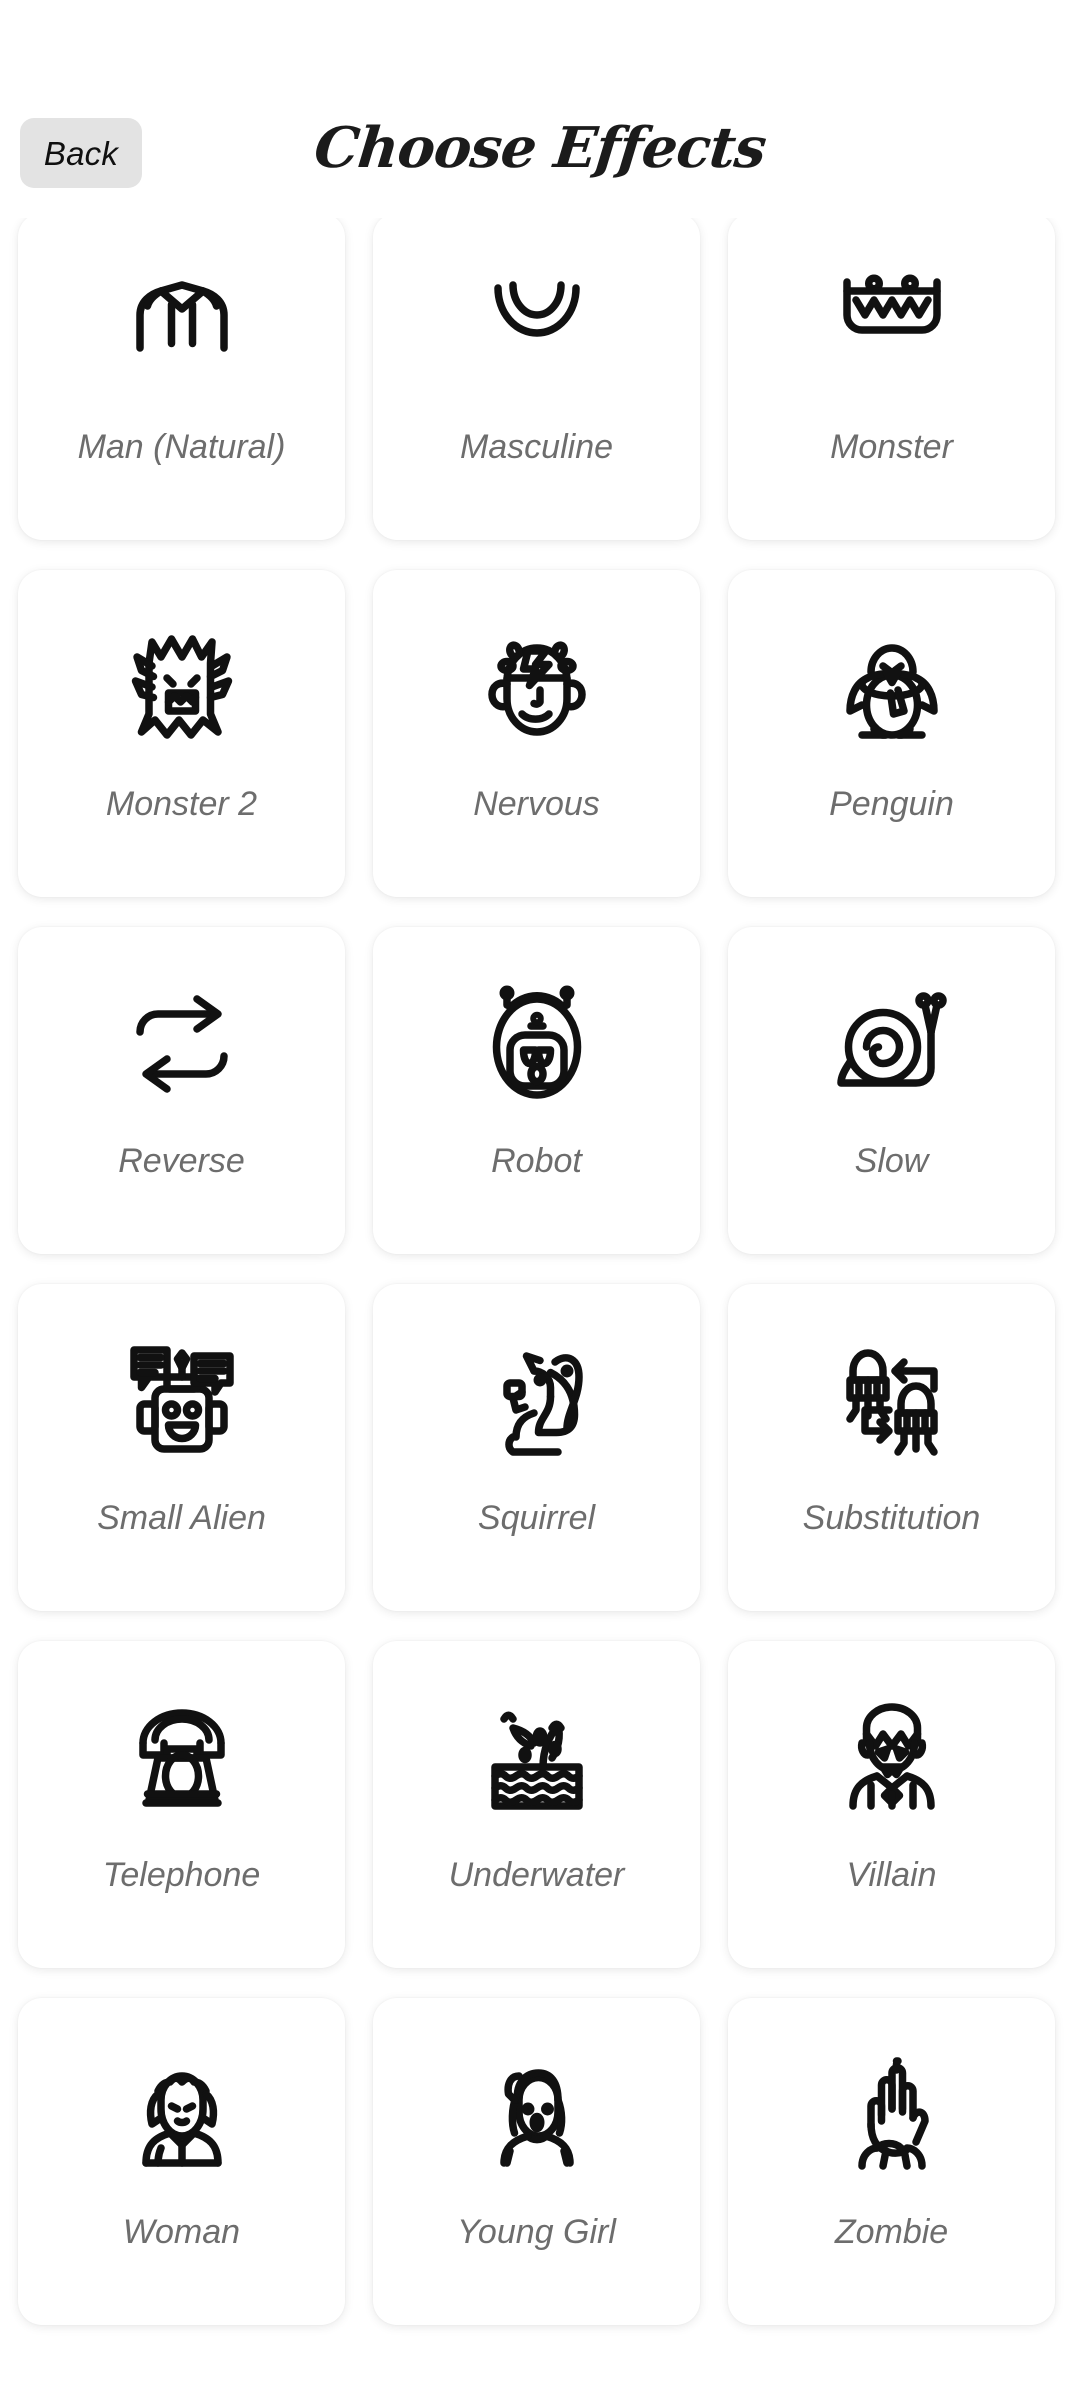 The width and height of the screenshot is (1080, 2400). Describe the element at coordinates (892, 1044) in the screenshot. I see `snail-icon` at that location.